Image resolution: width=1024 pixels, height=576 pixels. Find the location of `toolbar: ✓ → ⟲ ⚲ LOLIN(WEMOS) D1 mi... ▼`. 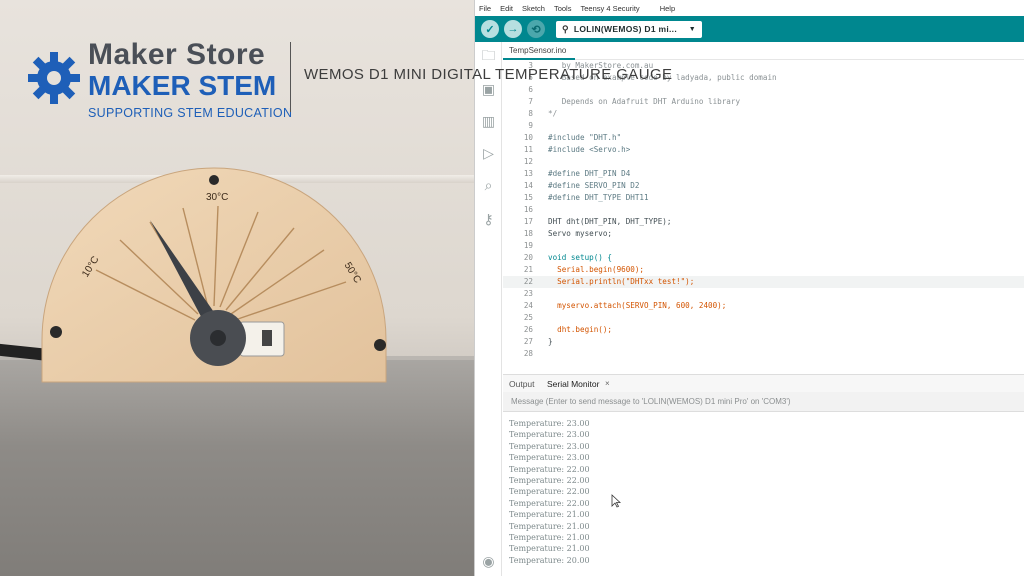

toolbar: ✓ → ⟲ ⚲ LOLIN(WEMOS) D1 mi... ▼ is located at coordinates (749, 29).